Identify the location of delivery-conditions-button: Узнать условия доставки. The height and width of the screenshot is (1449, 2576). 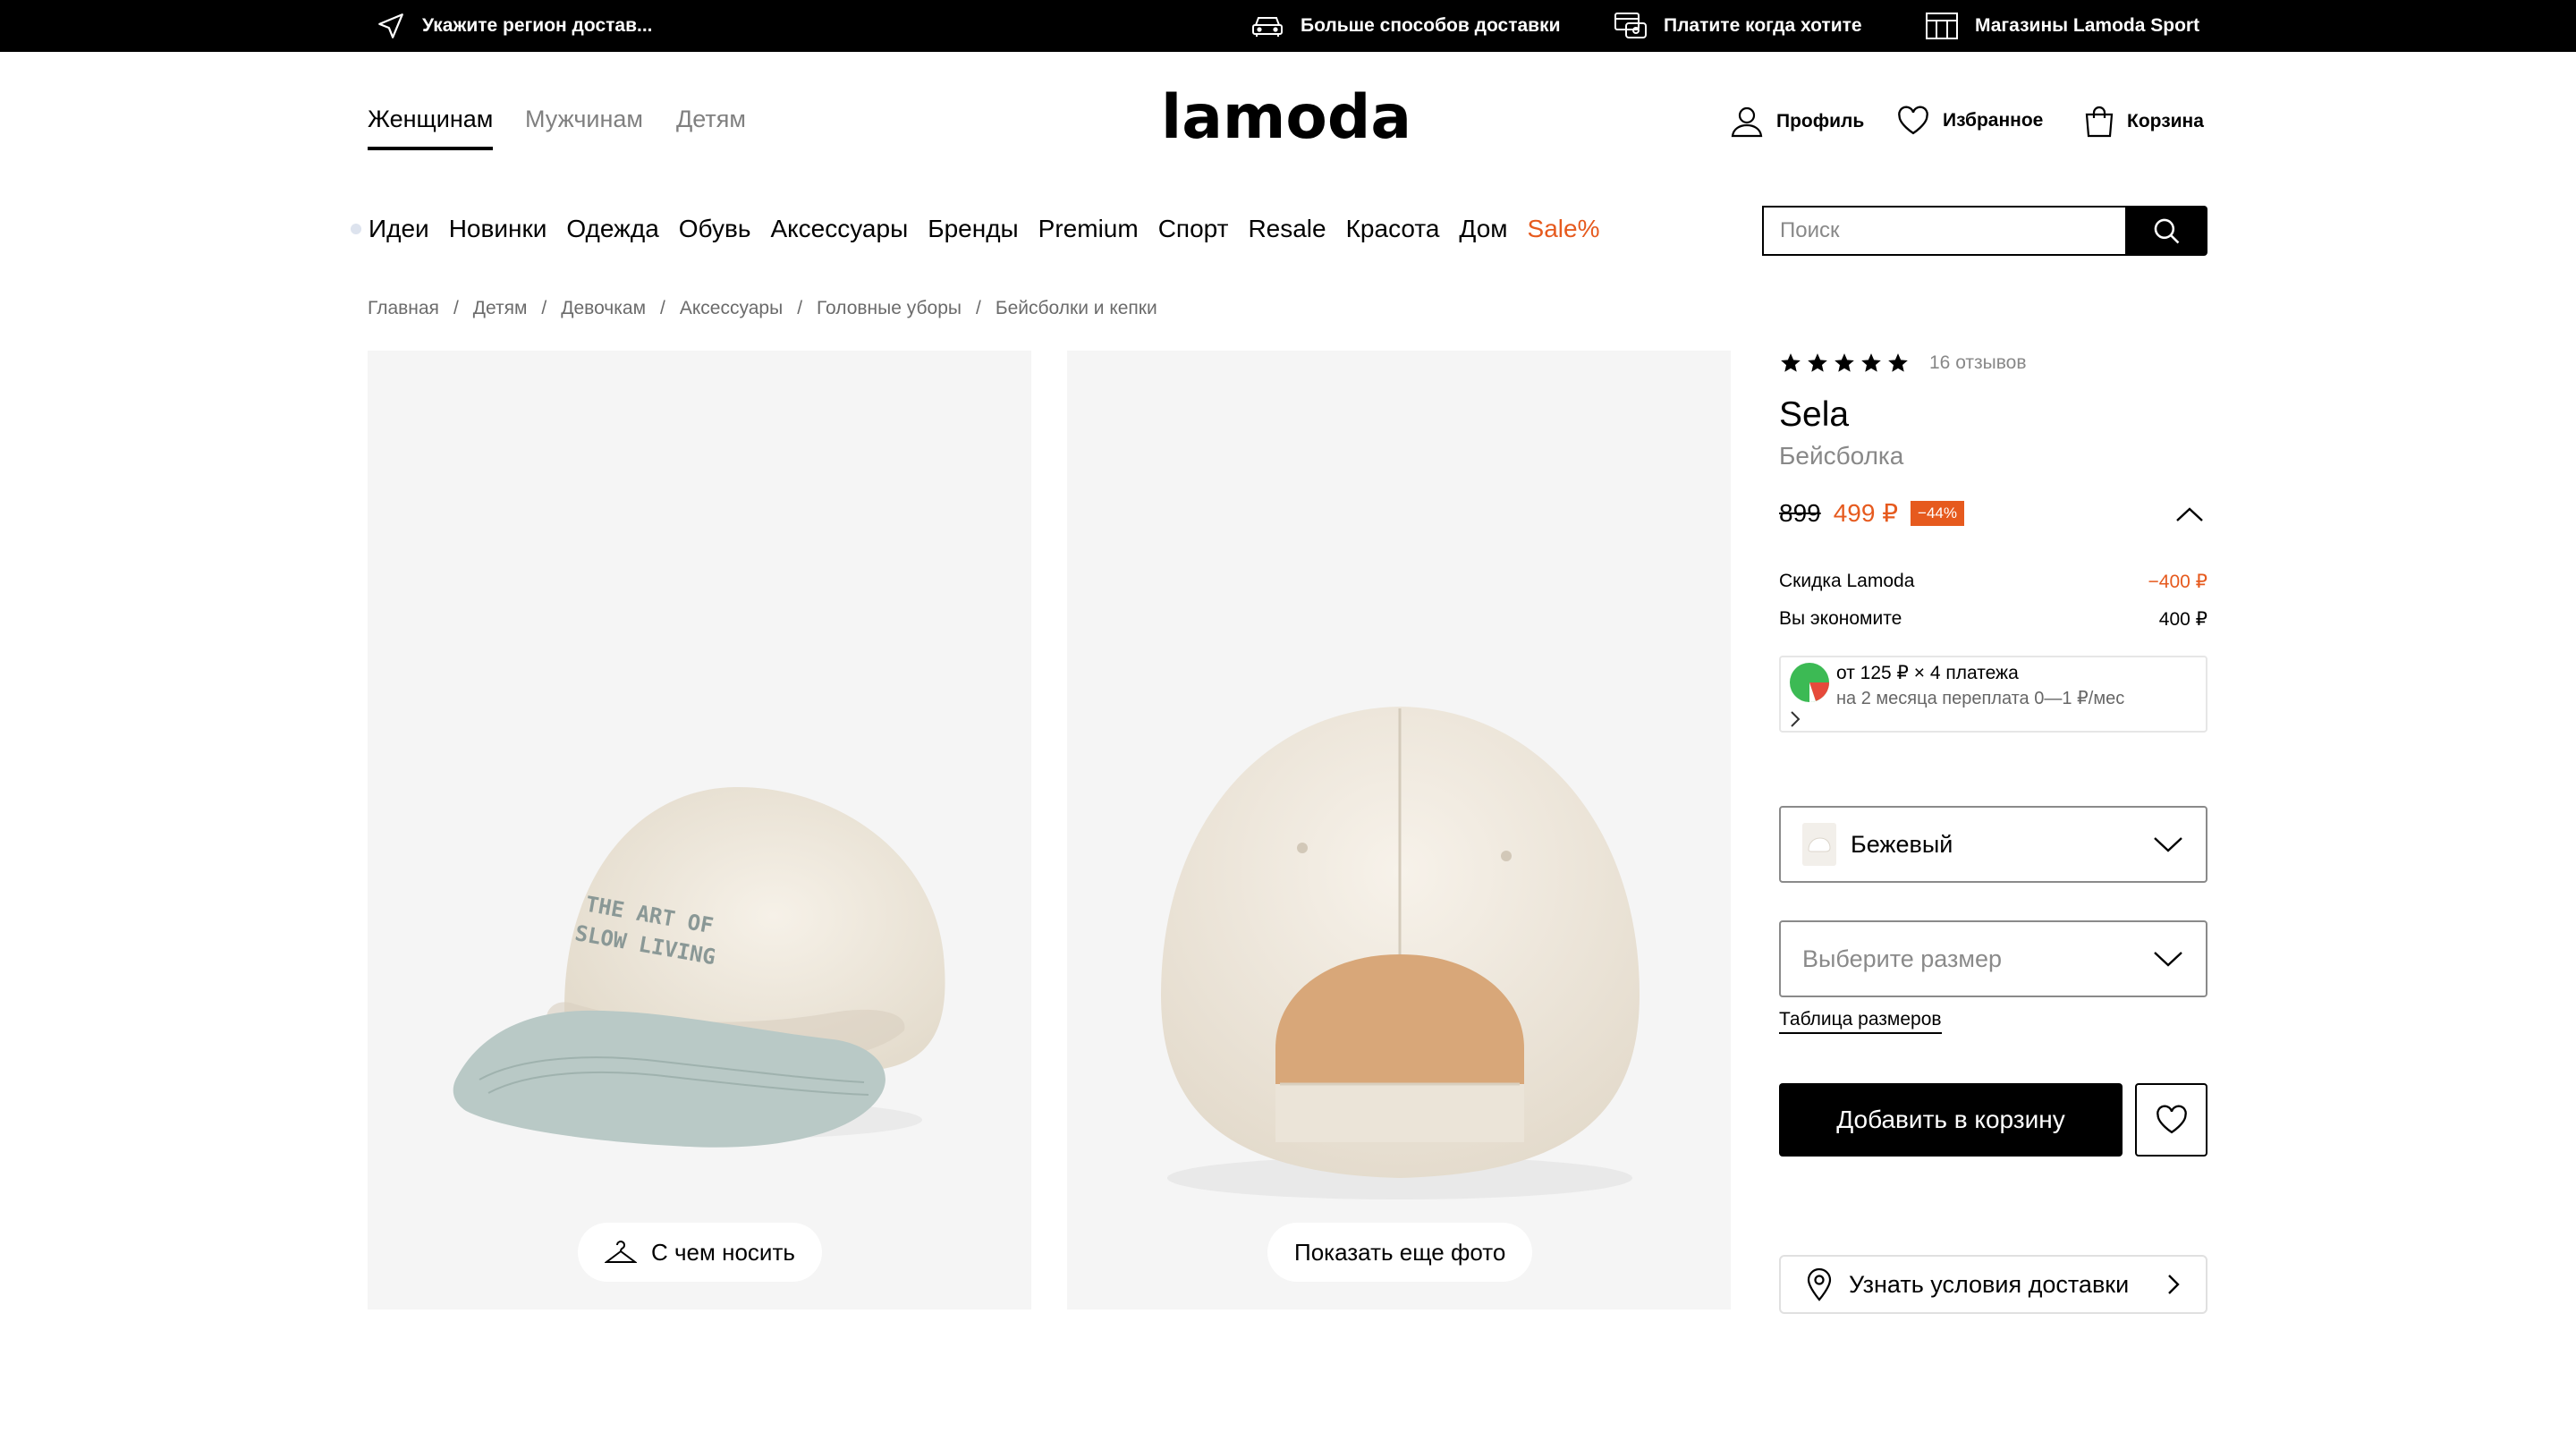
(1993, 1284).